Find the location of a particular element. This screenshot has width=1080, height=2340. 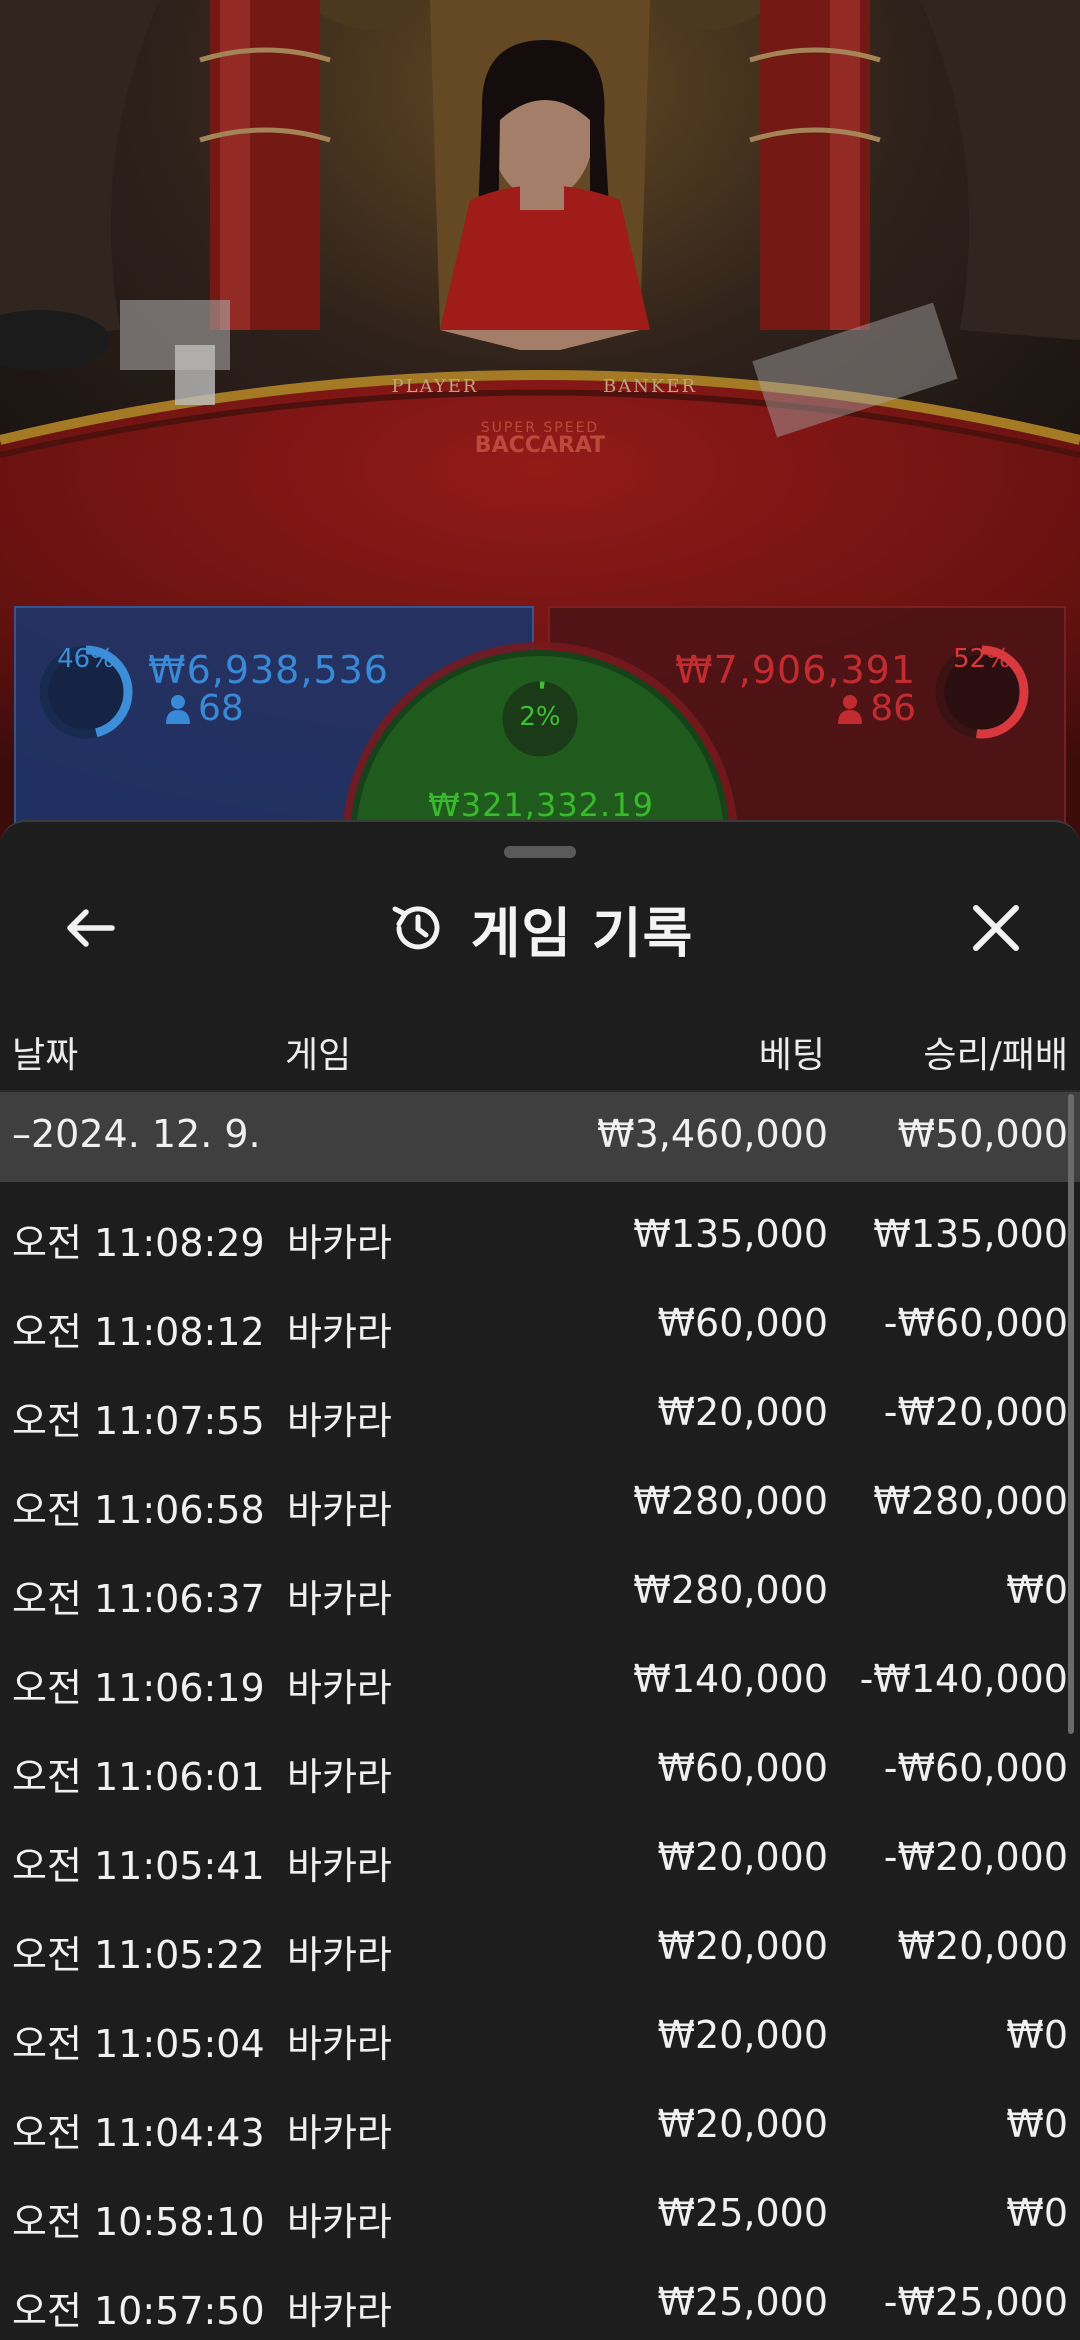

arrow-left-icon is located at coordinates (91, 928).